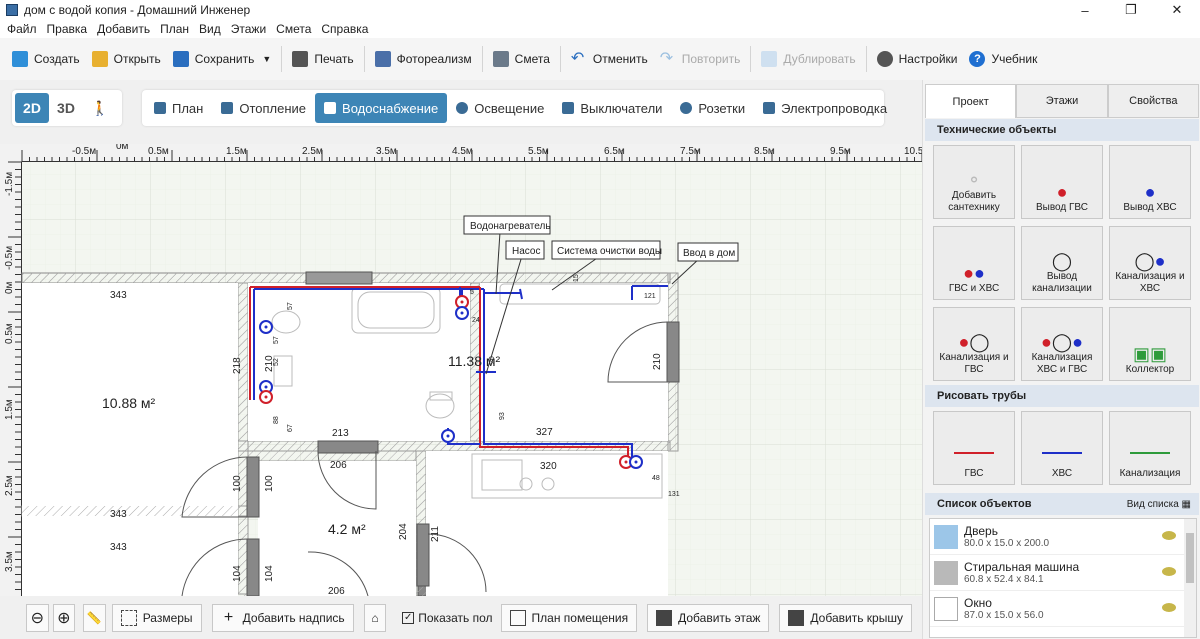 The width and height of the screenshot is (1200, 639). Describe the element at coordinates (295, 29) in the screenshot. I see `menu-estimate: Смета` at that location.